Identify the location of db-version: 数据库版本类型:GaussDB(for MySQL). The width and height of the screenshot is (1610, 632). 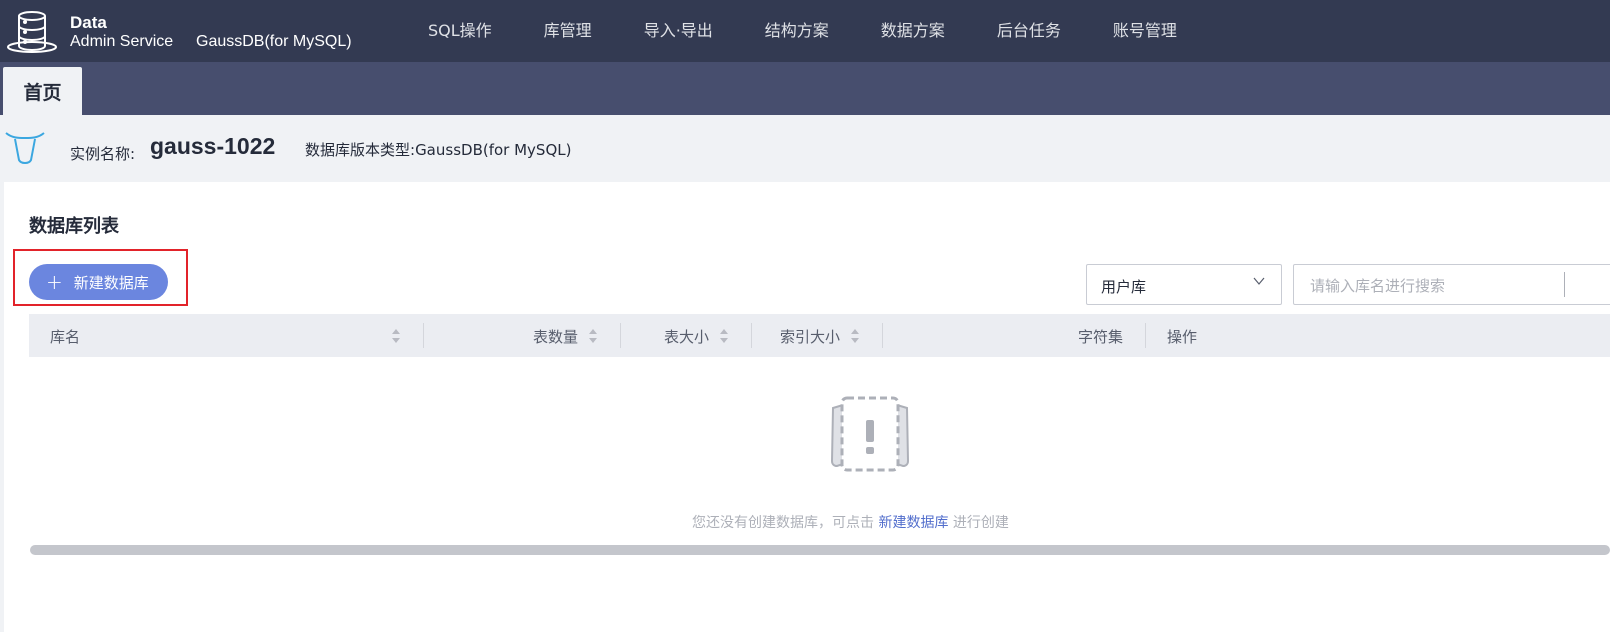
(438, 149).